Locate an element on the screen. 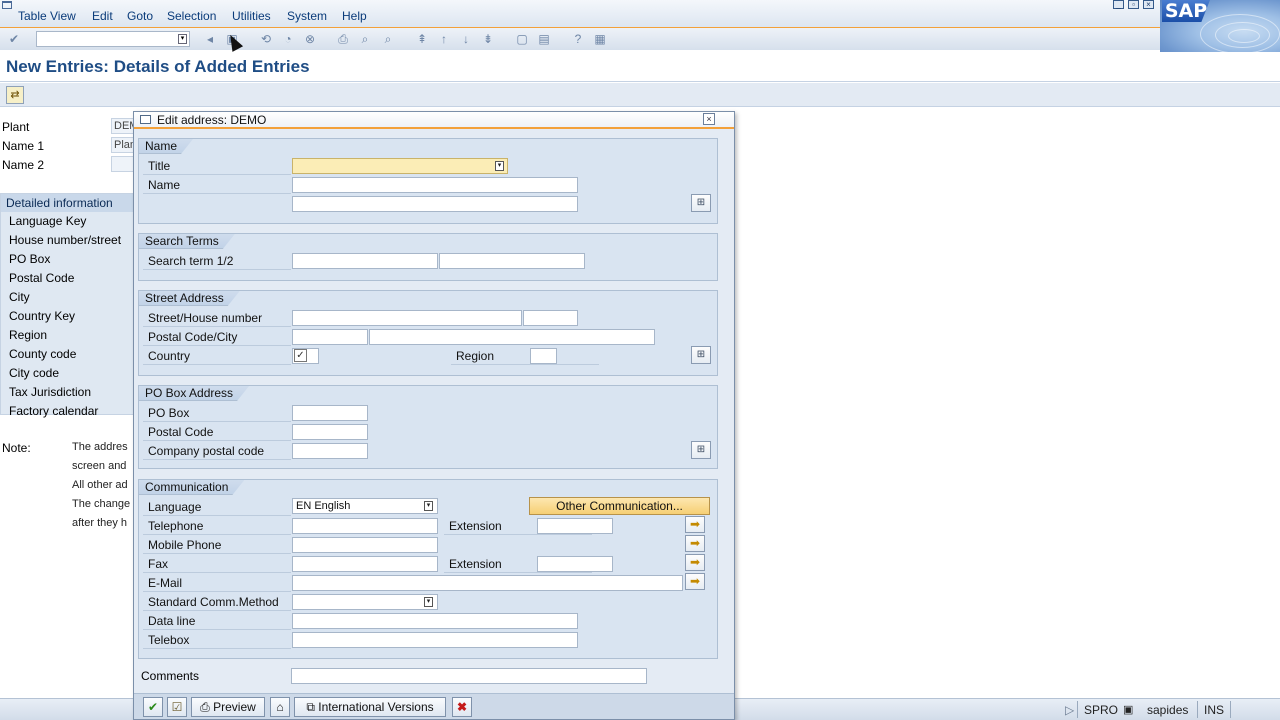 This screenshot has height=720, width=1280. menu-utilities: Utilities is located at coordinates (251, 16).